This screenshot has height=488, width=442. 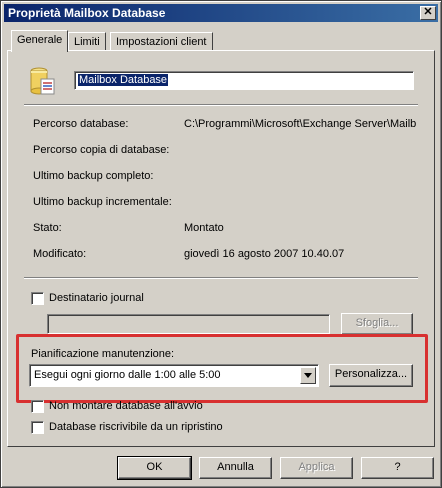 What do you see at coordinates (103, 354) in the screenshot?
I see `maintenance-label: Pianificazione manutenzione:` at bounding box center [103, 354].